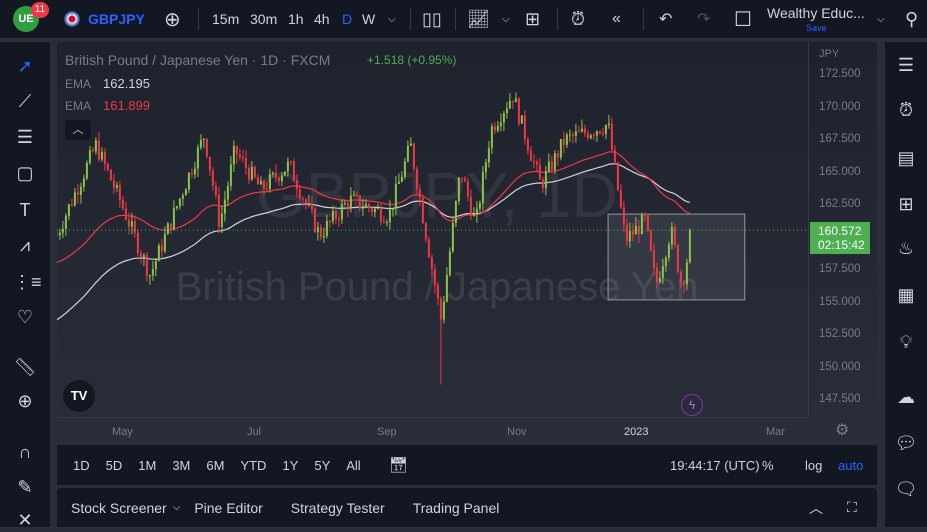 This screenshot has height=532, width=927. Describe the element at coordinates (25, 487) in the screenshot. I see `lock-drawing-icon: ✎` at that location.